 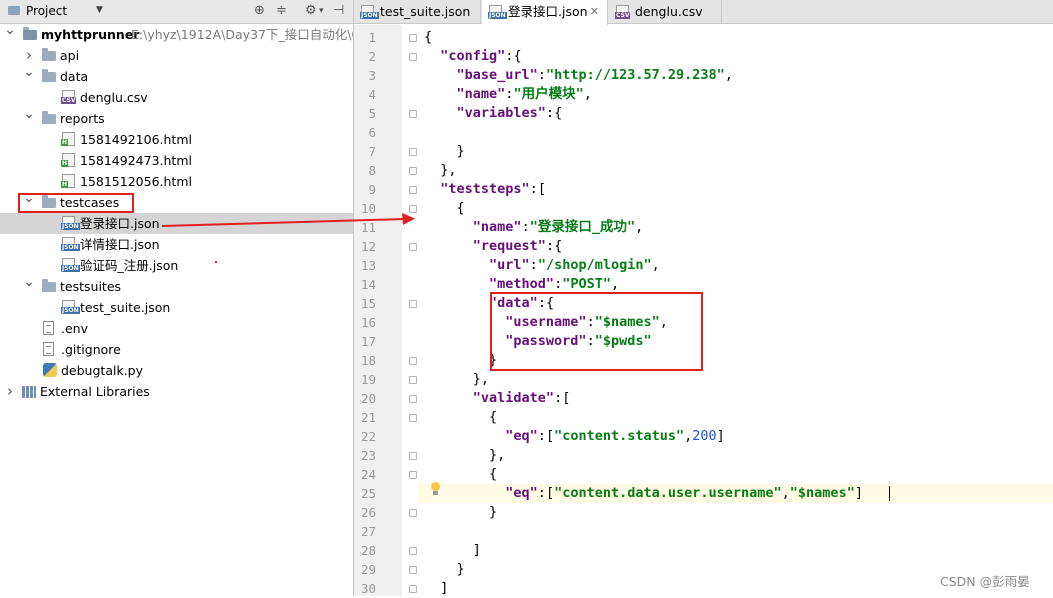 What do you see at coordinates (68, 139) in the screenshot?
I see `html-file-icon: H` at bounding box center [68, 139].